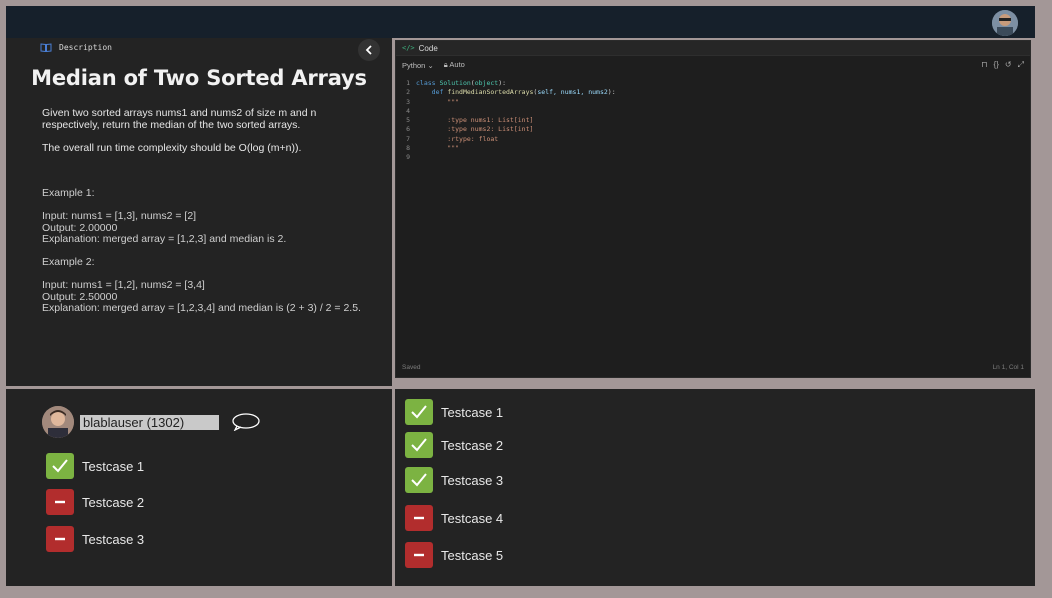 The image size is (1052, 598). Describe the element at coordinates (408, 120) in the screenshot. I see `line-number: 5` at that location.